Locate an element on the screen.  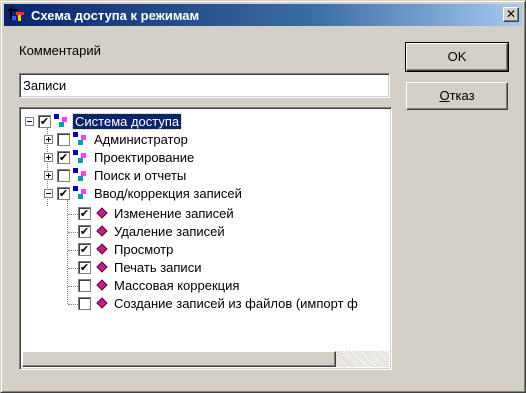
comment-label: Комментарий is located at coordinates (60, 50).